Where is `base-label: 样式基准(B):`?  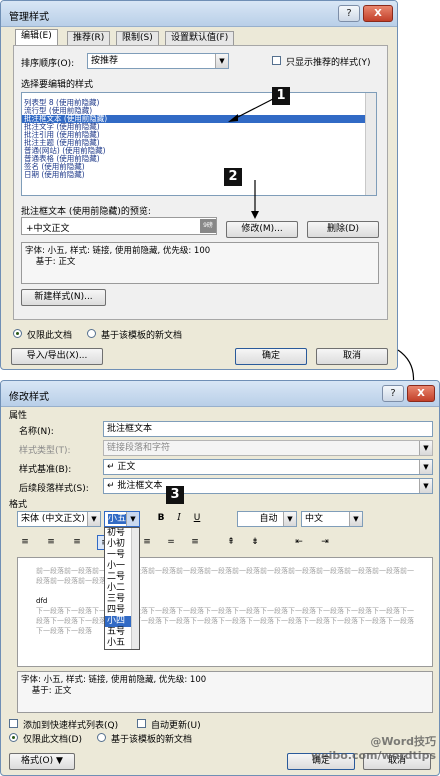
base-label: 样式基准(B): is located at coordinates (45, 470).